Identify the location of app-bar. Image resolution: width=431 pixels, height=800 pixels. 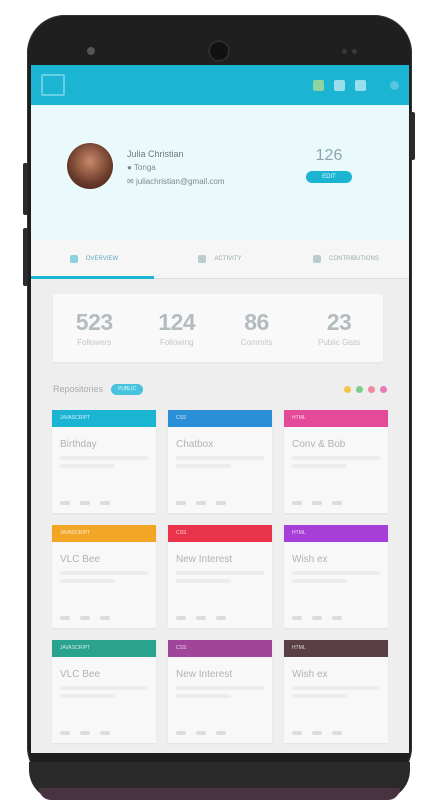
(220, 85).